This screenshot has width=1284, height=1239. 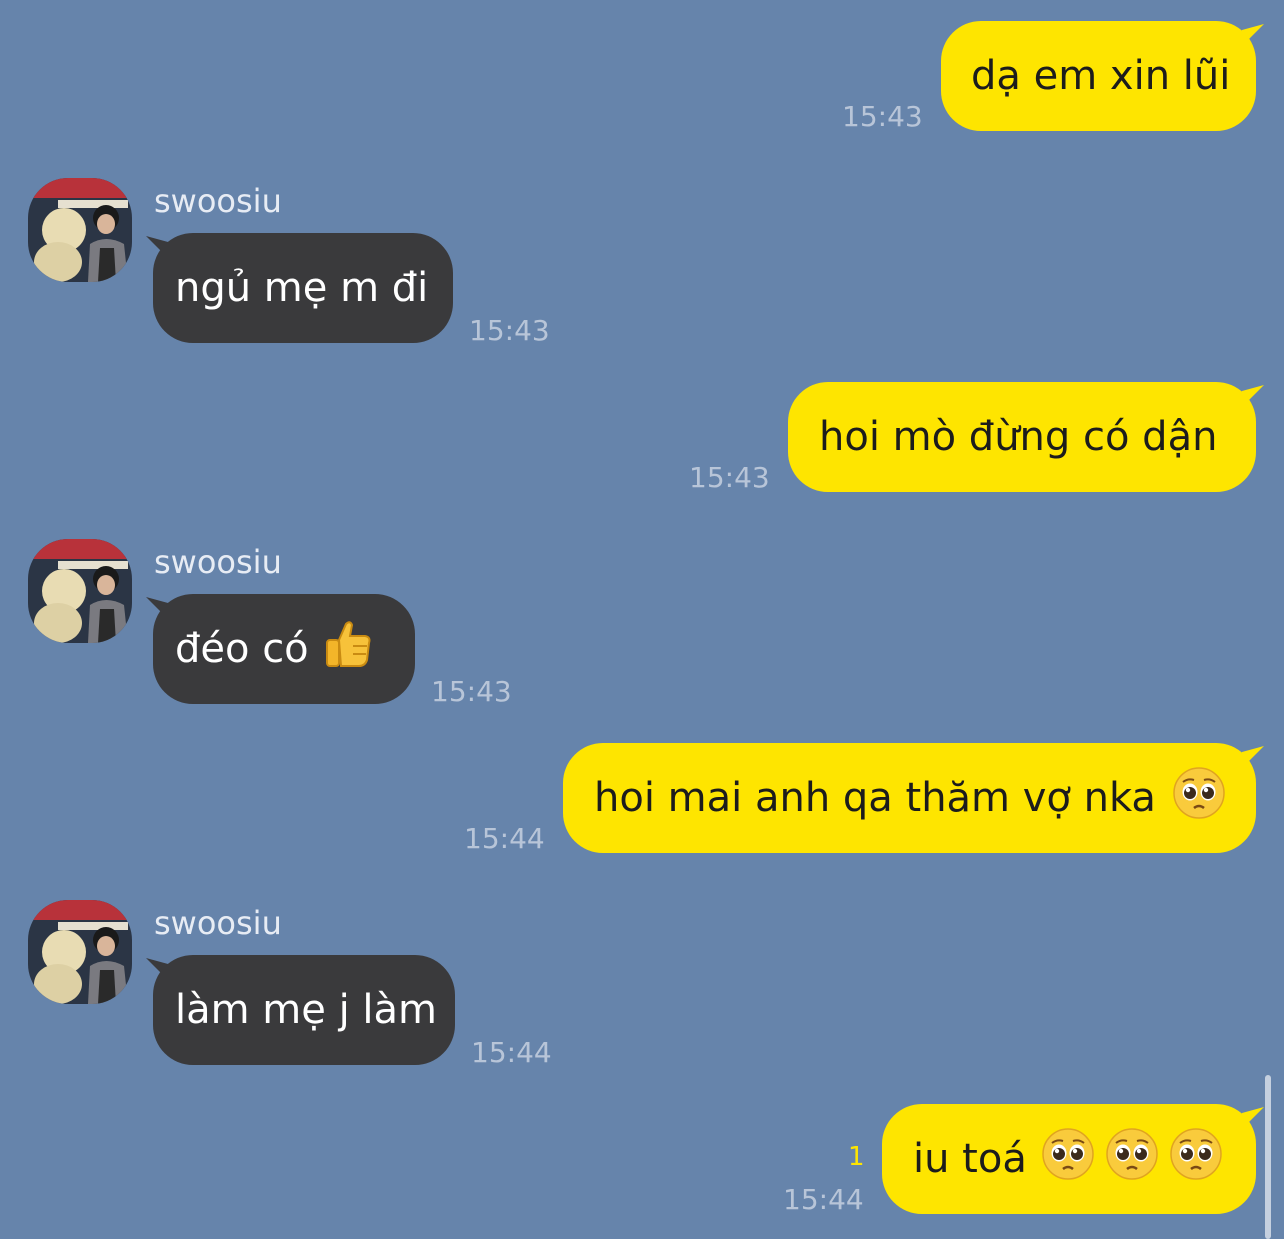 I want to click on message-text: hoi mò đừng có dận, so click(x=1018, y=437).